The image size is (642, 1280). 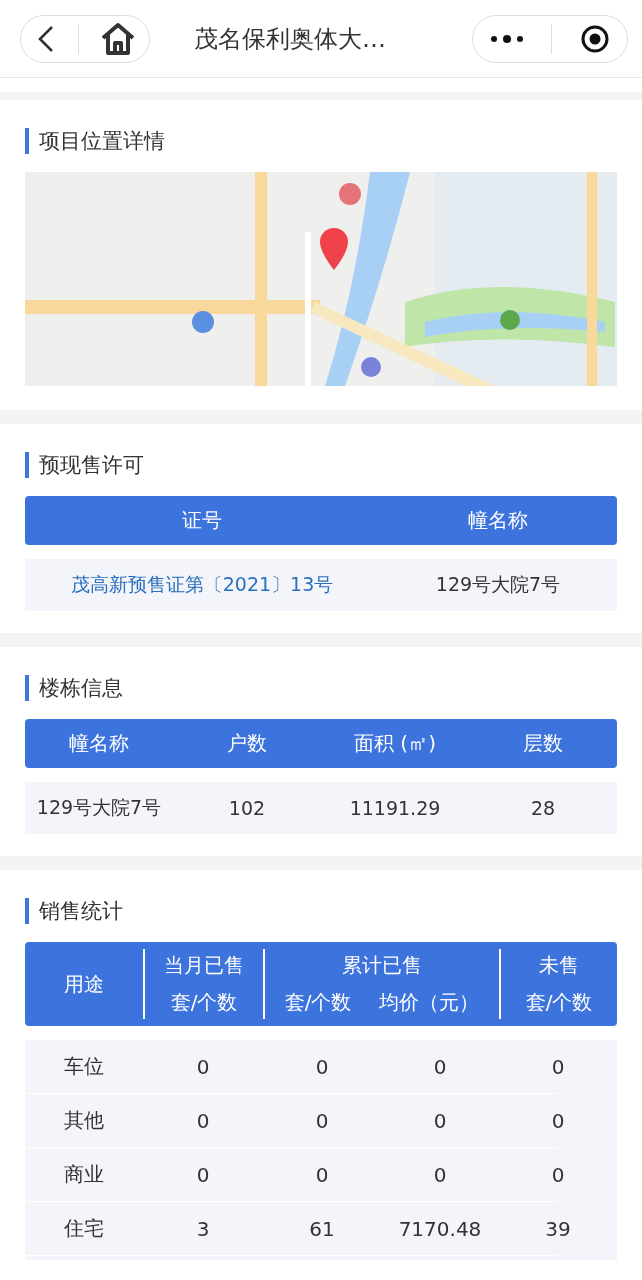 I want to click on section-title: 预现售许可, so click(x=321, y=465).